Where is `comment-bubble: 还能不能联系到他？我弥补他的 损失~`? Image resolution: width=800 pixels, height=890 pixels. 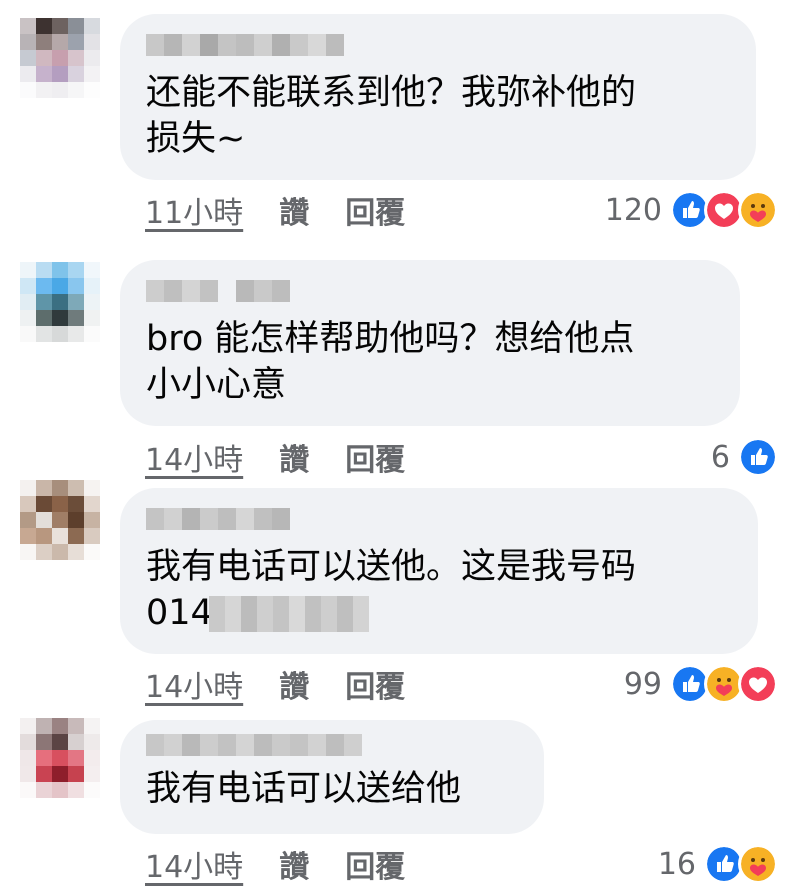
comment-bubble: 还能不能联系到他？我弥补他的 损失~ is located at coordinates (438, 97).